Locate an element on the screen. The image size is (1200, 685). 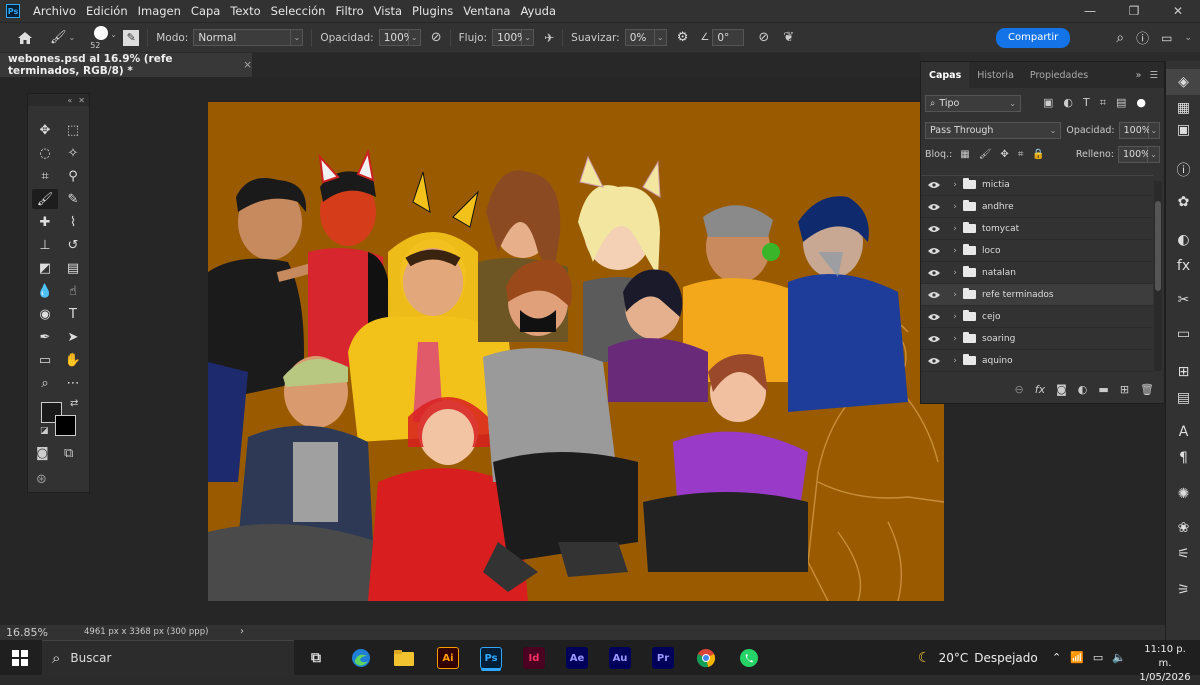
mixer-brush-tool-icon: ⌇ is located at coordinates (73, 222).